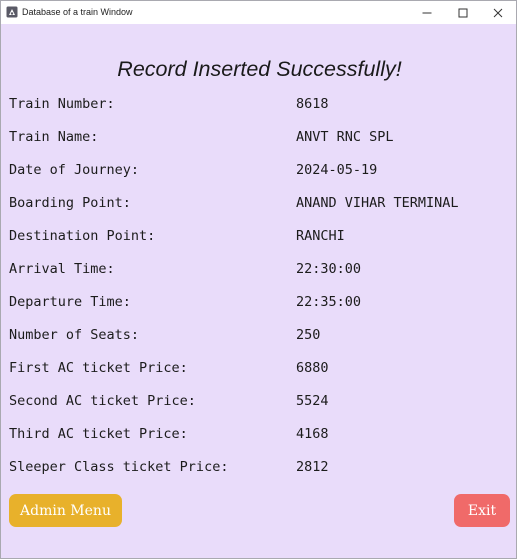 Image resolution: width=517 pixels, height=559 pixels. Describe the element at coordinates (77, 12) in the screenshot. I see `window-title: Database of a train Window` at that location.